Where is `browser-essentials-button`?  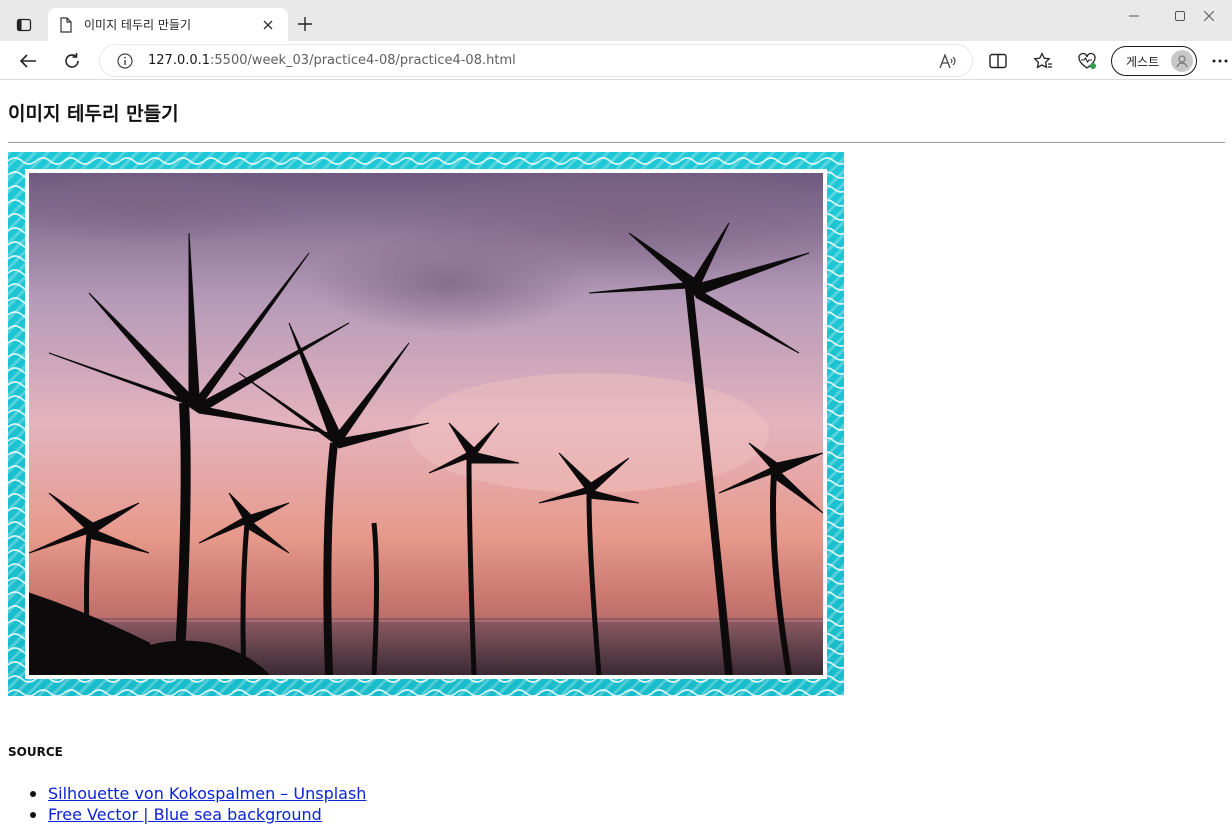 browser-essentials-button is located at coordinates (1087, 61).